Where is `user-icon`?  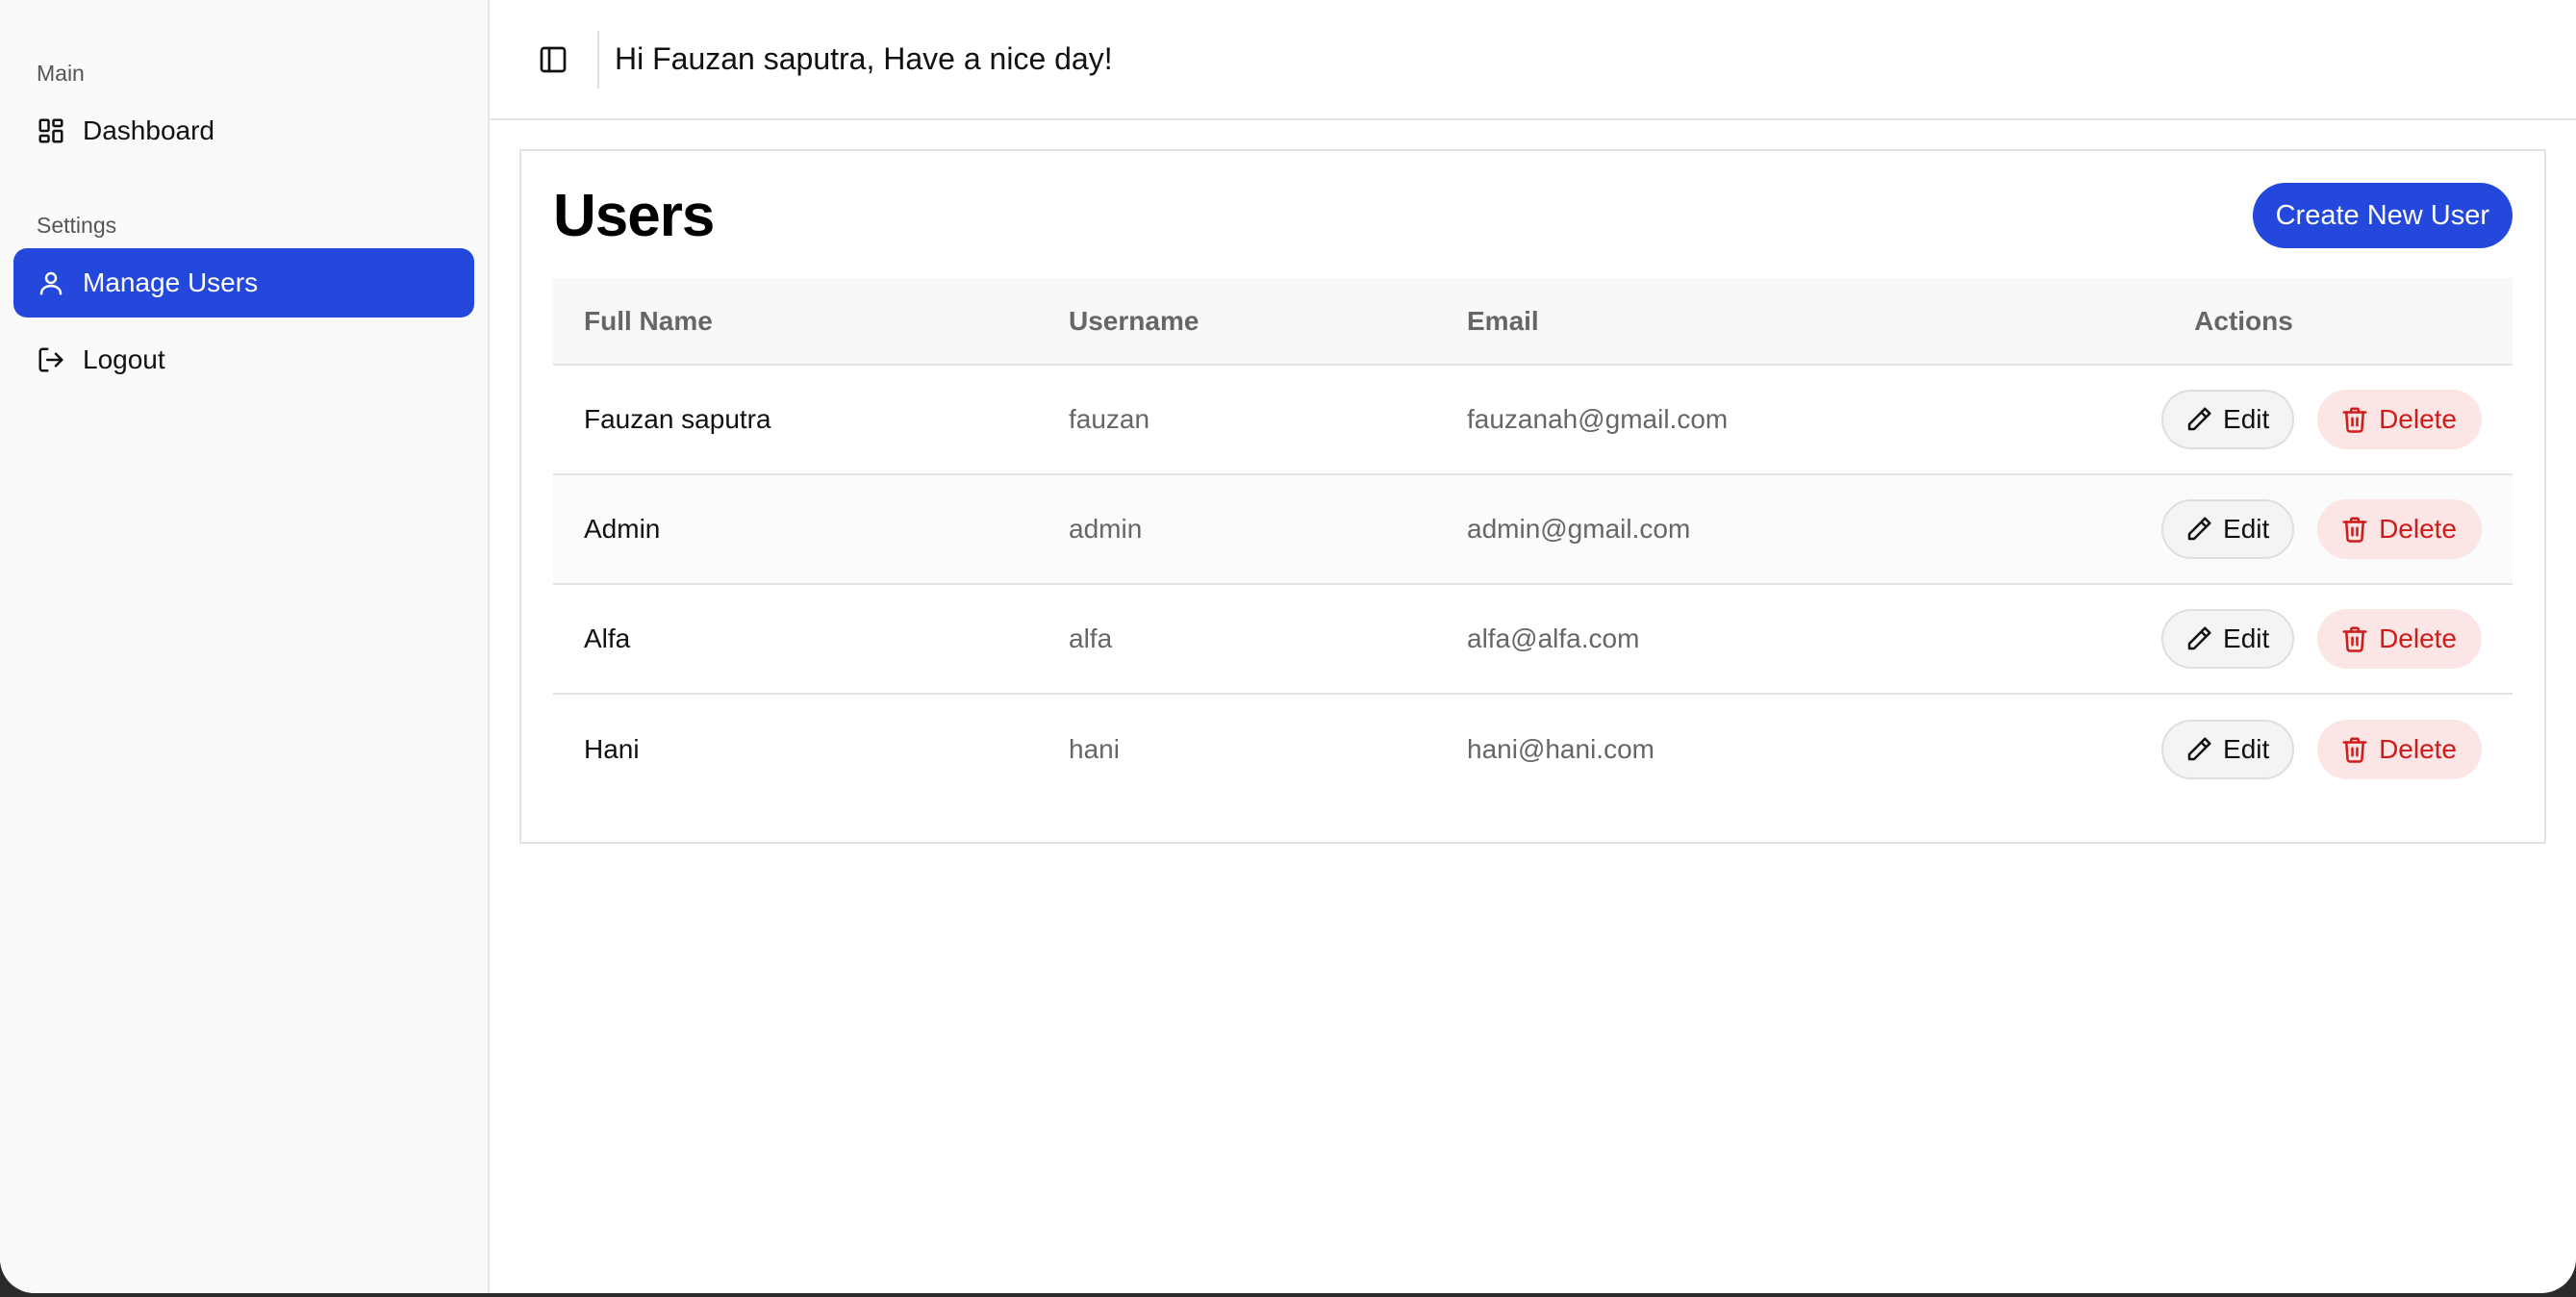 user-icon is located at coordinates (51, 283).